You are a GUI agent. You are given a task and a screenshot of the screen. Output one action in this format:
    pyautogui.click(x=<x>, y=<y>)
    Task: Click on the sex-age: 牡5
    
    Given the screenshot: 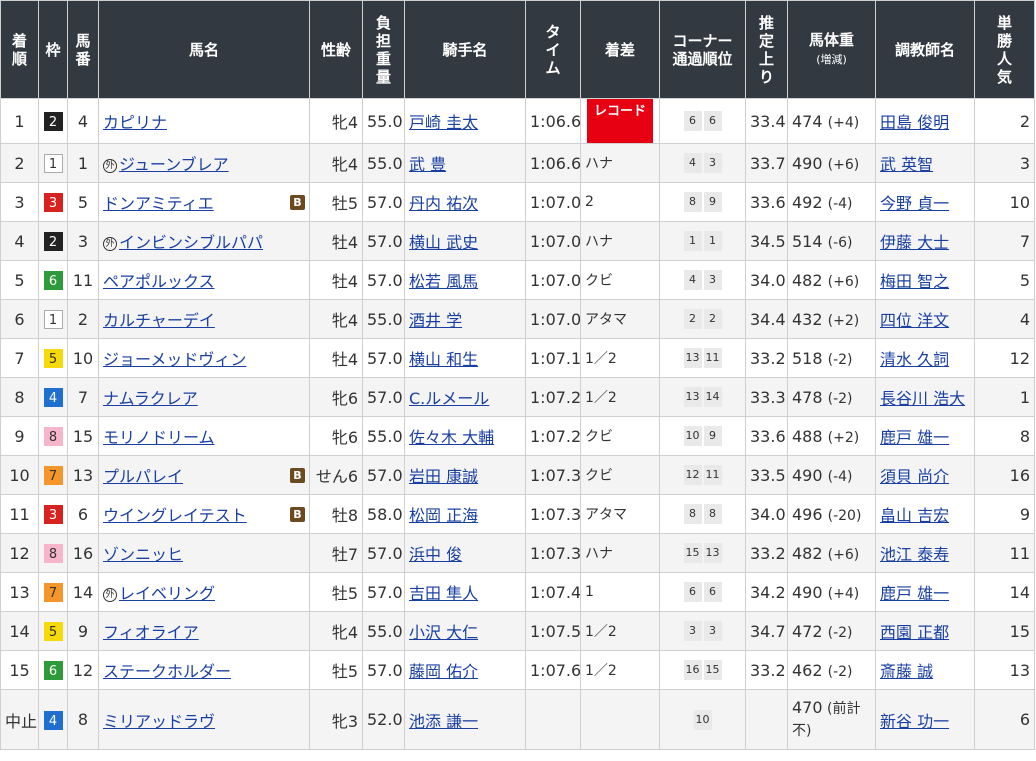 What is the action you would take?
    pyautogui.click(x=344, y=203)
    